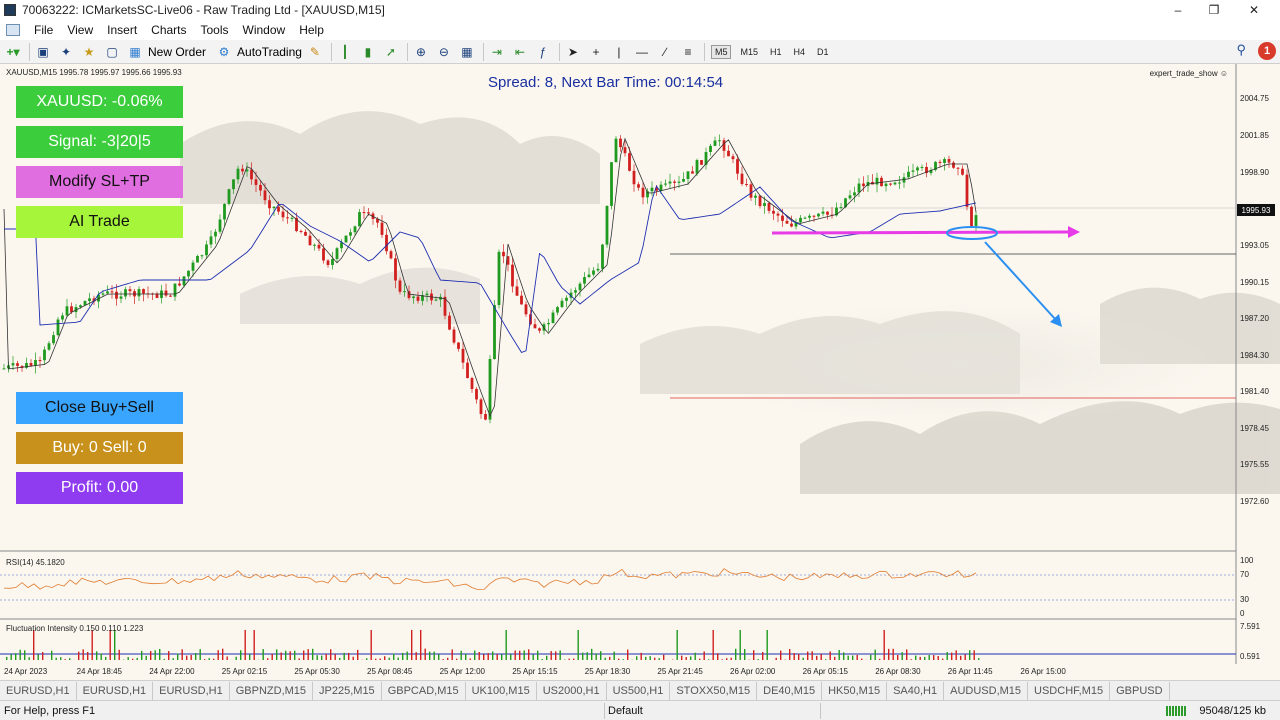 This screenshot has width=1280, height=720. I want to click on restore-button: ❐, so click(1214, 10).